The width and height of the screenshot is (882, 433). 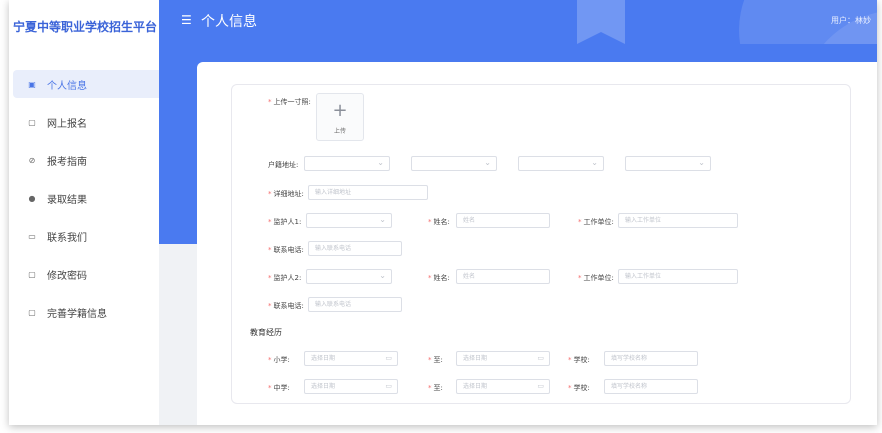 I want to click on sidebar-item-label: 网上报名, so click(x=67, y=124).